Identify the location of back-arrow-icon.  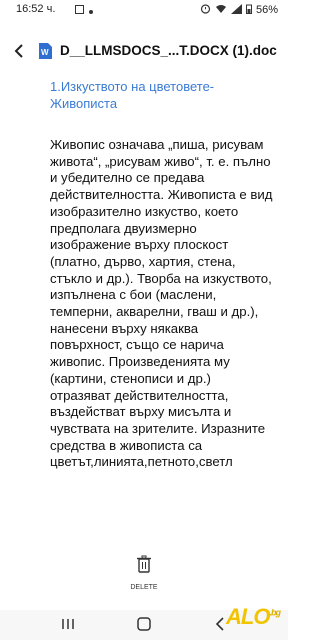
(18, 51).